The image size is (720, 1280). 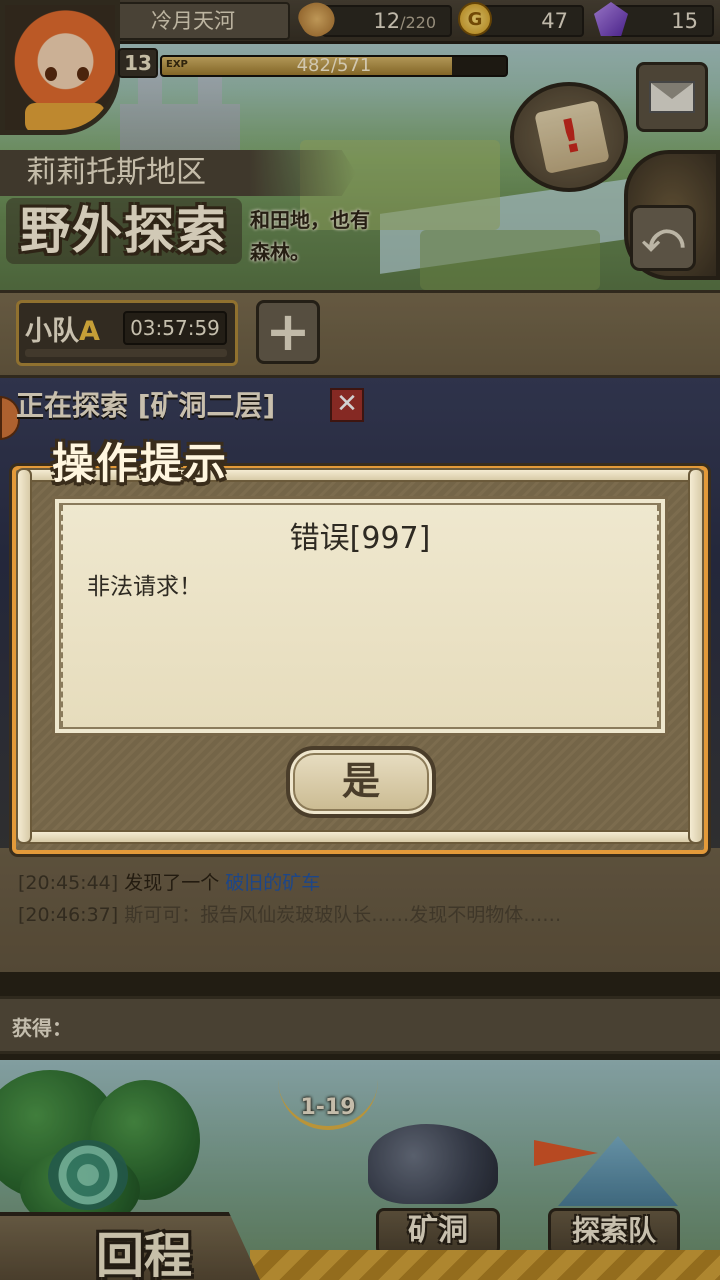 I want to click on dialog-rail-bottom, so click(x=360, y=837).